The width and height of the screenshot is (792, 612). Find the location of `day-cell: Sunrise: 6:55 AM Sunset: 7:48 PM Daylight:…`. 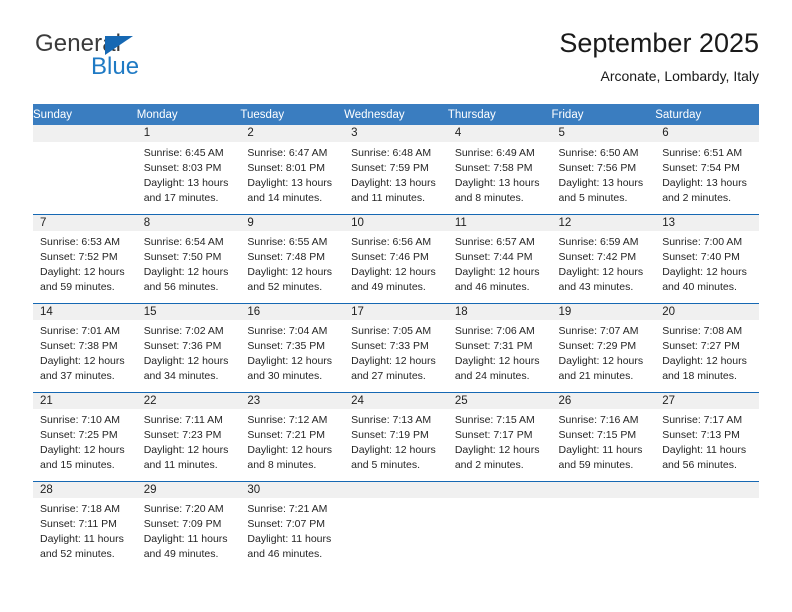

day-cell: Sunrise: 6:55 AM Sunset: 7:48 PM Daylight:… is located at coordinates (292, 267).